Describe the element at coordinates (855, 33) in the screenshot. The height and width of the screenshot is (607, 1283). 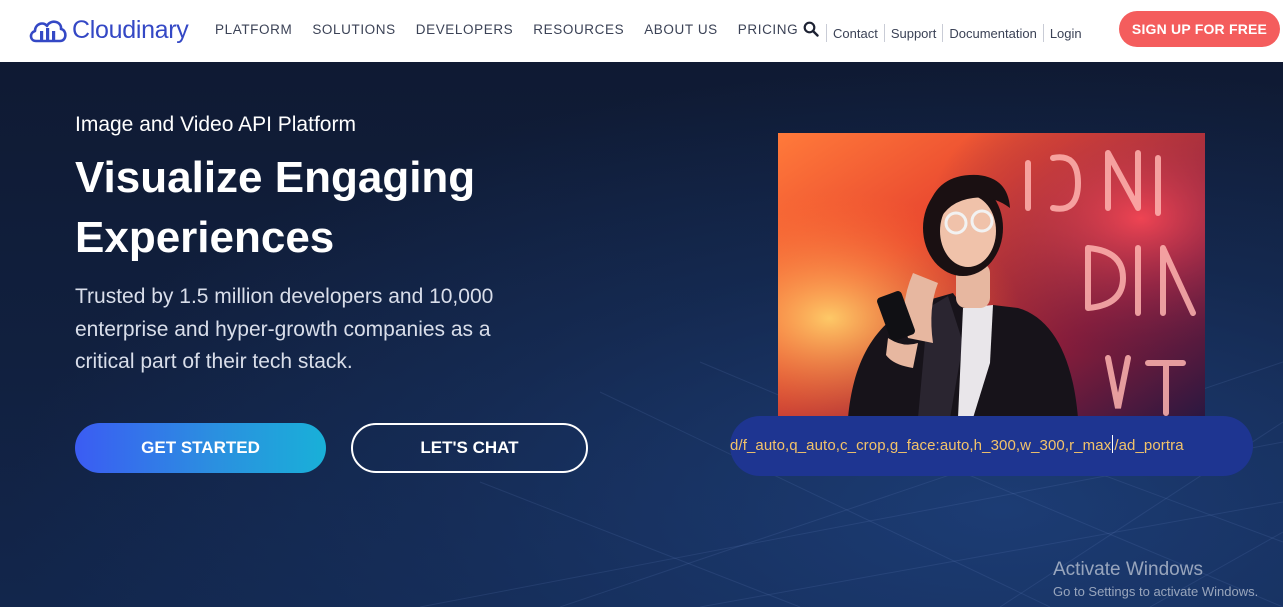
I see `contact-link: Contact` at that location.